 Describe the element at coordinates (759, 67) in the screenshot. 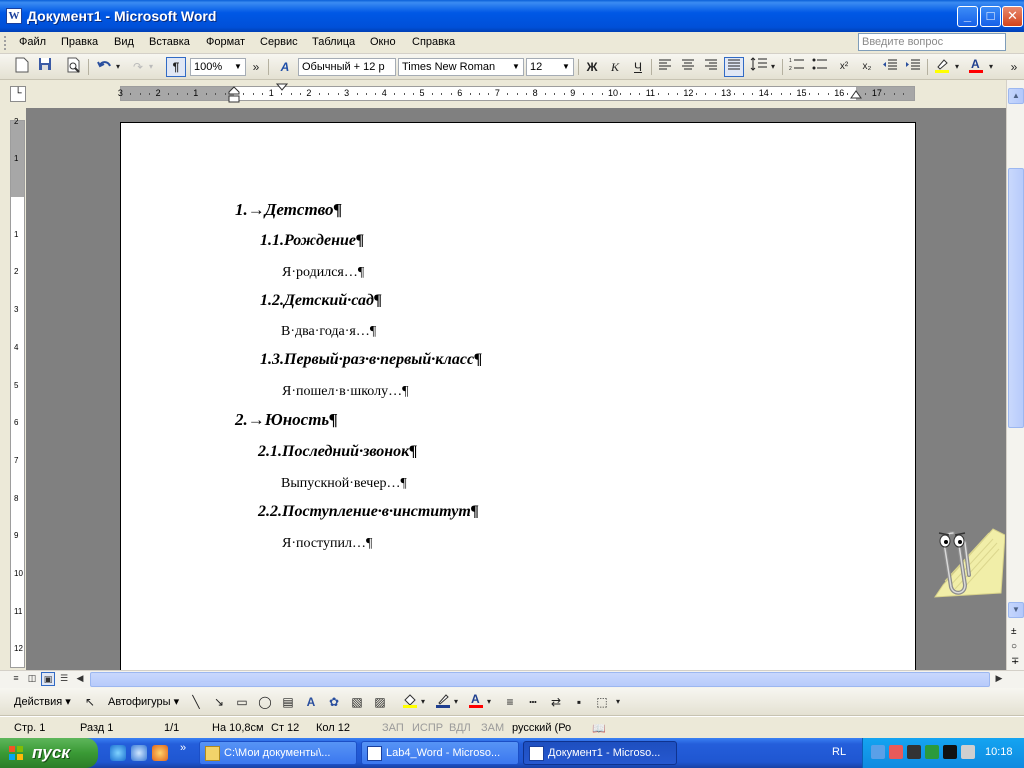

I see `line-spacing-icon` at that location.